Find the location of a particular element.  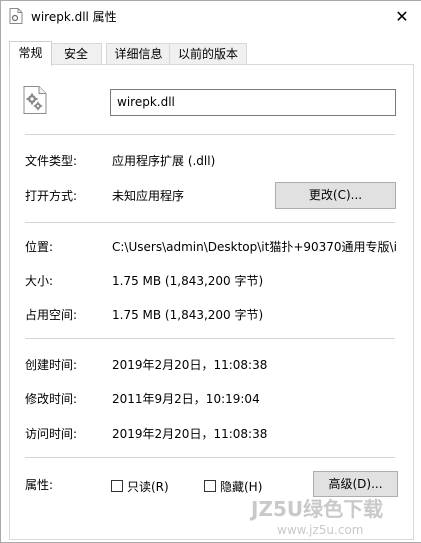

size-on-disk-value: 1.75 MB (1,843,200 字节) is located at coordinates (188, 315).